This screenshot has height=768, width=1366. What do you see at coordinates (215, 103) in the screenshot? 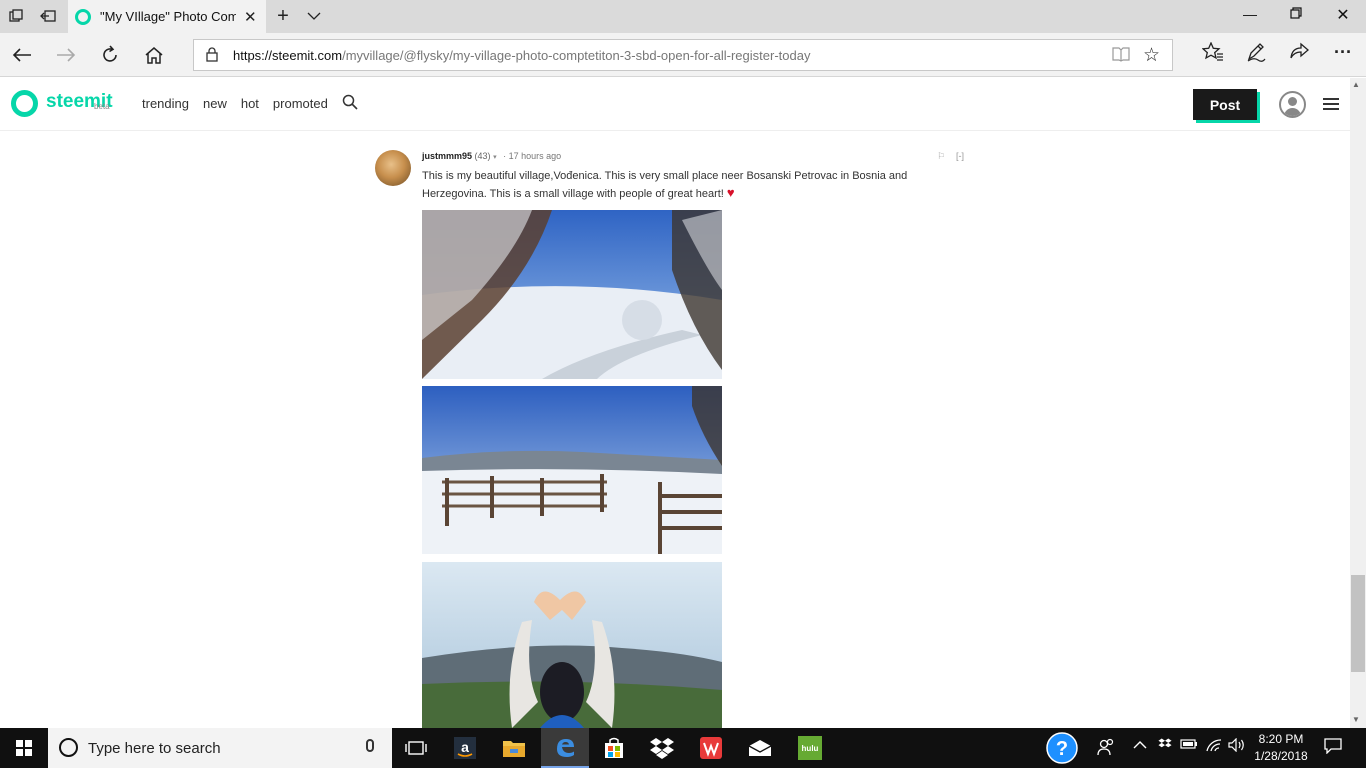
I see `nav-new: new` at bounding box center [215, 103].